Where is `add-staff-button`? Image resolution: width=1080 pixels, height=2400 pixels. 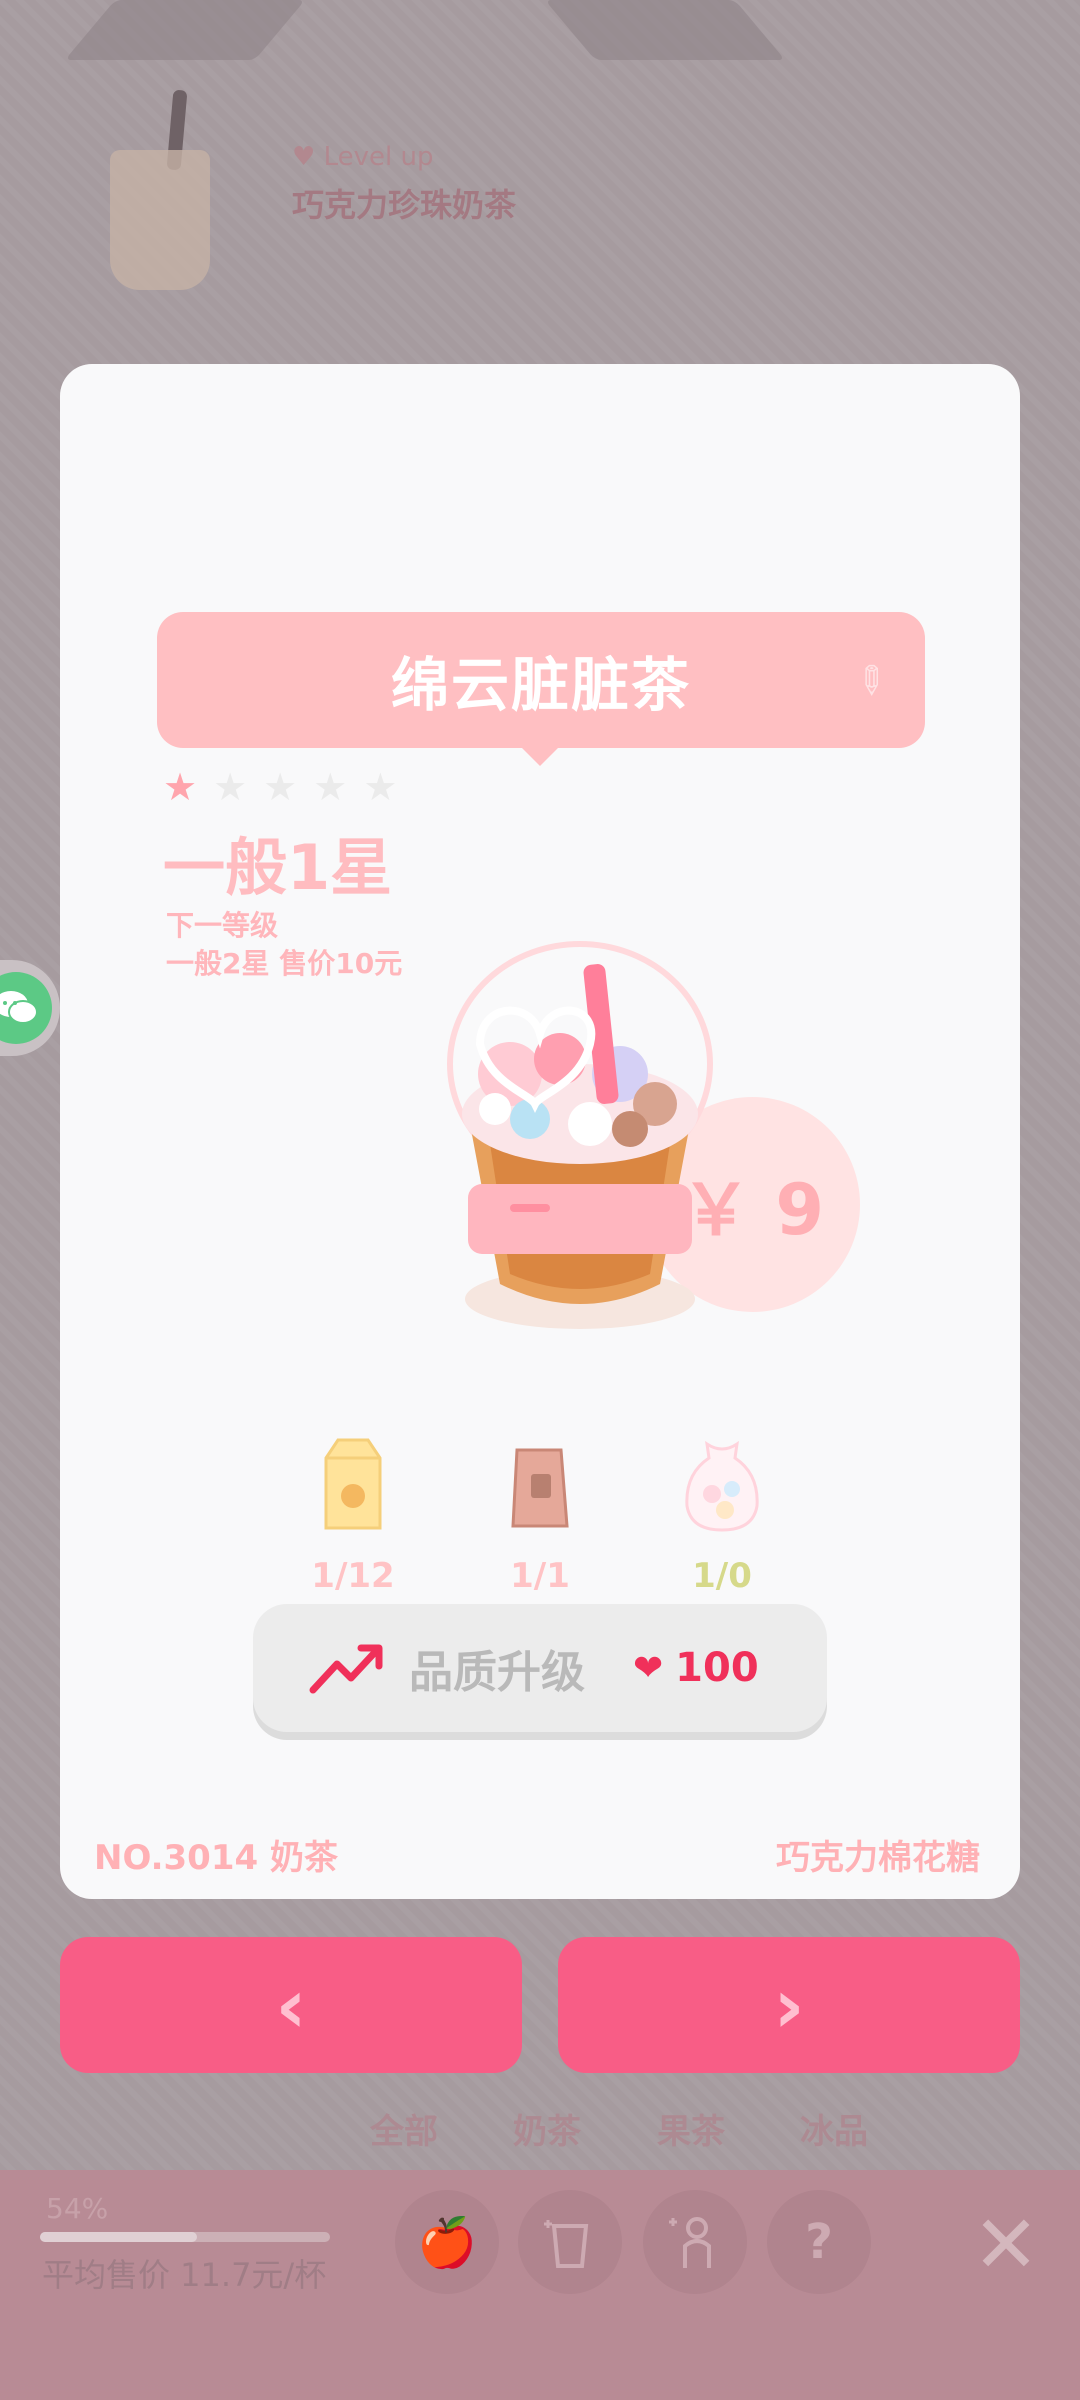 add-staff-button is located at coordinates (695, 2242).